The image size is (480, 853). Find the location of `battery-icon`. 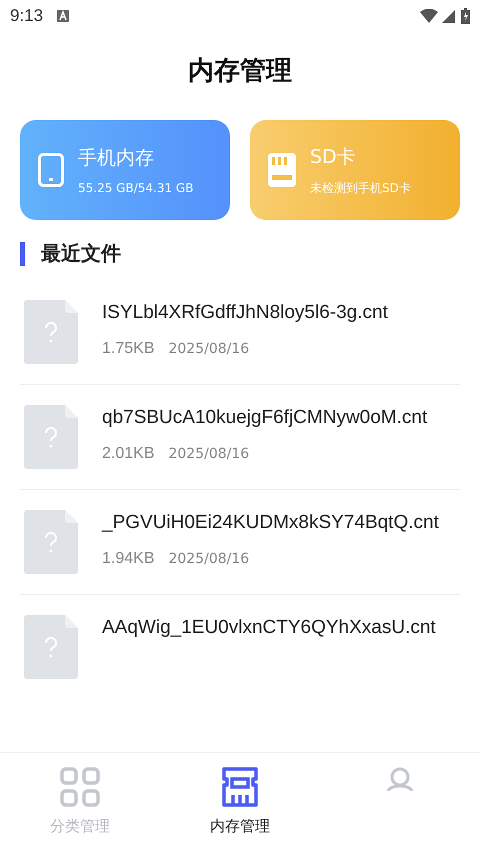

battery-icon is located at coordinates (465, 16).